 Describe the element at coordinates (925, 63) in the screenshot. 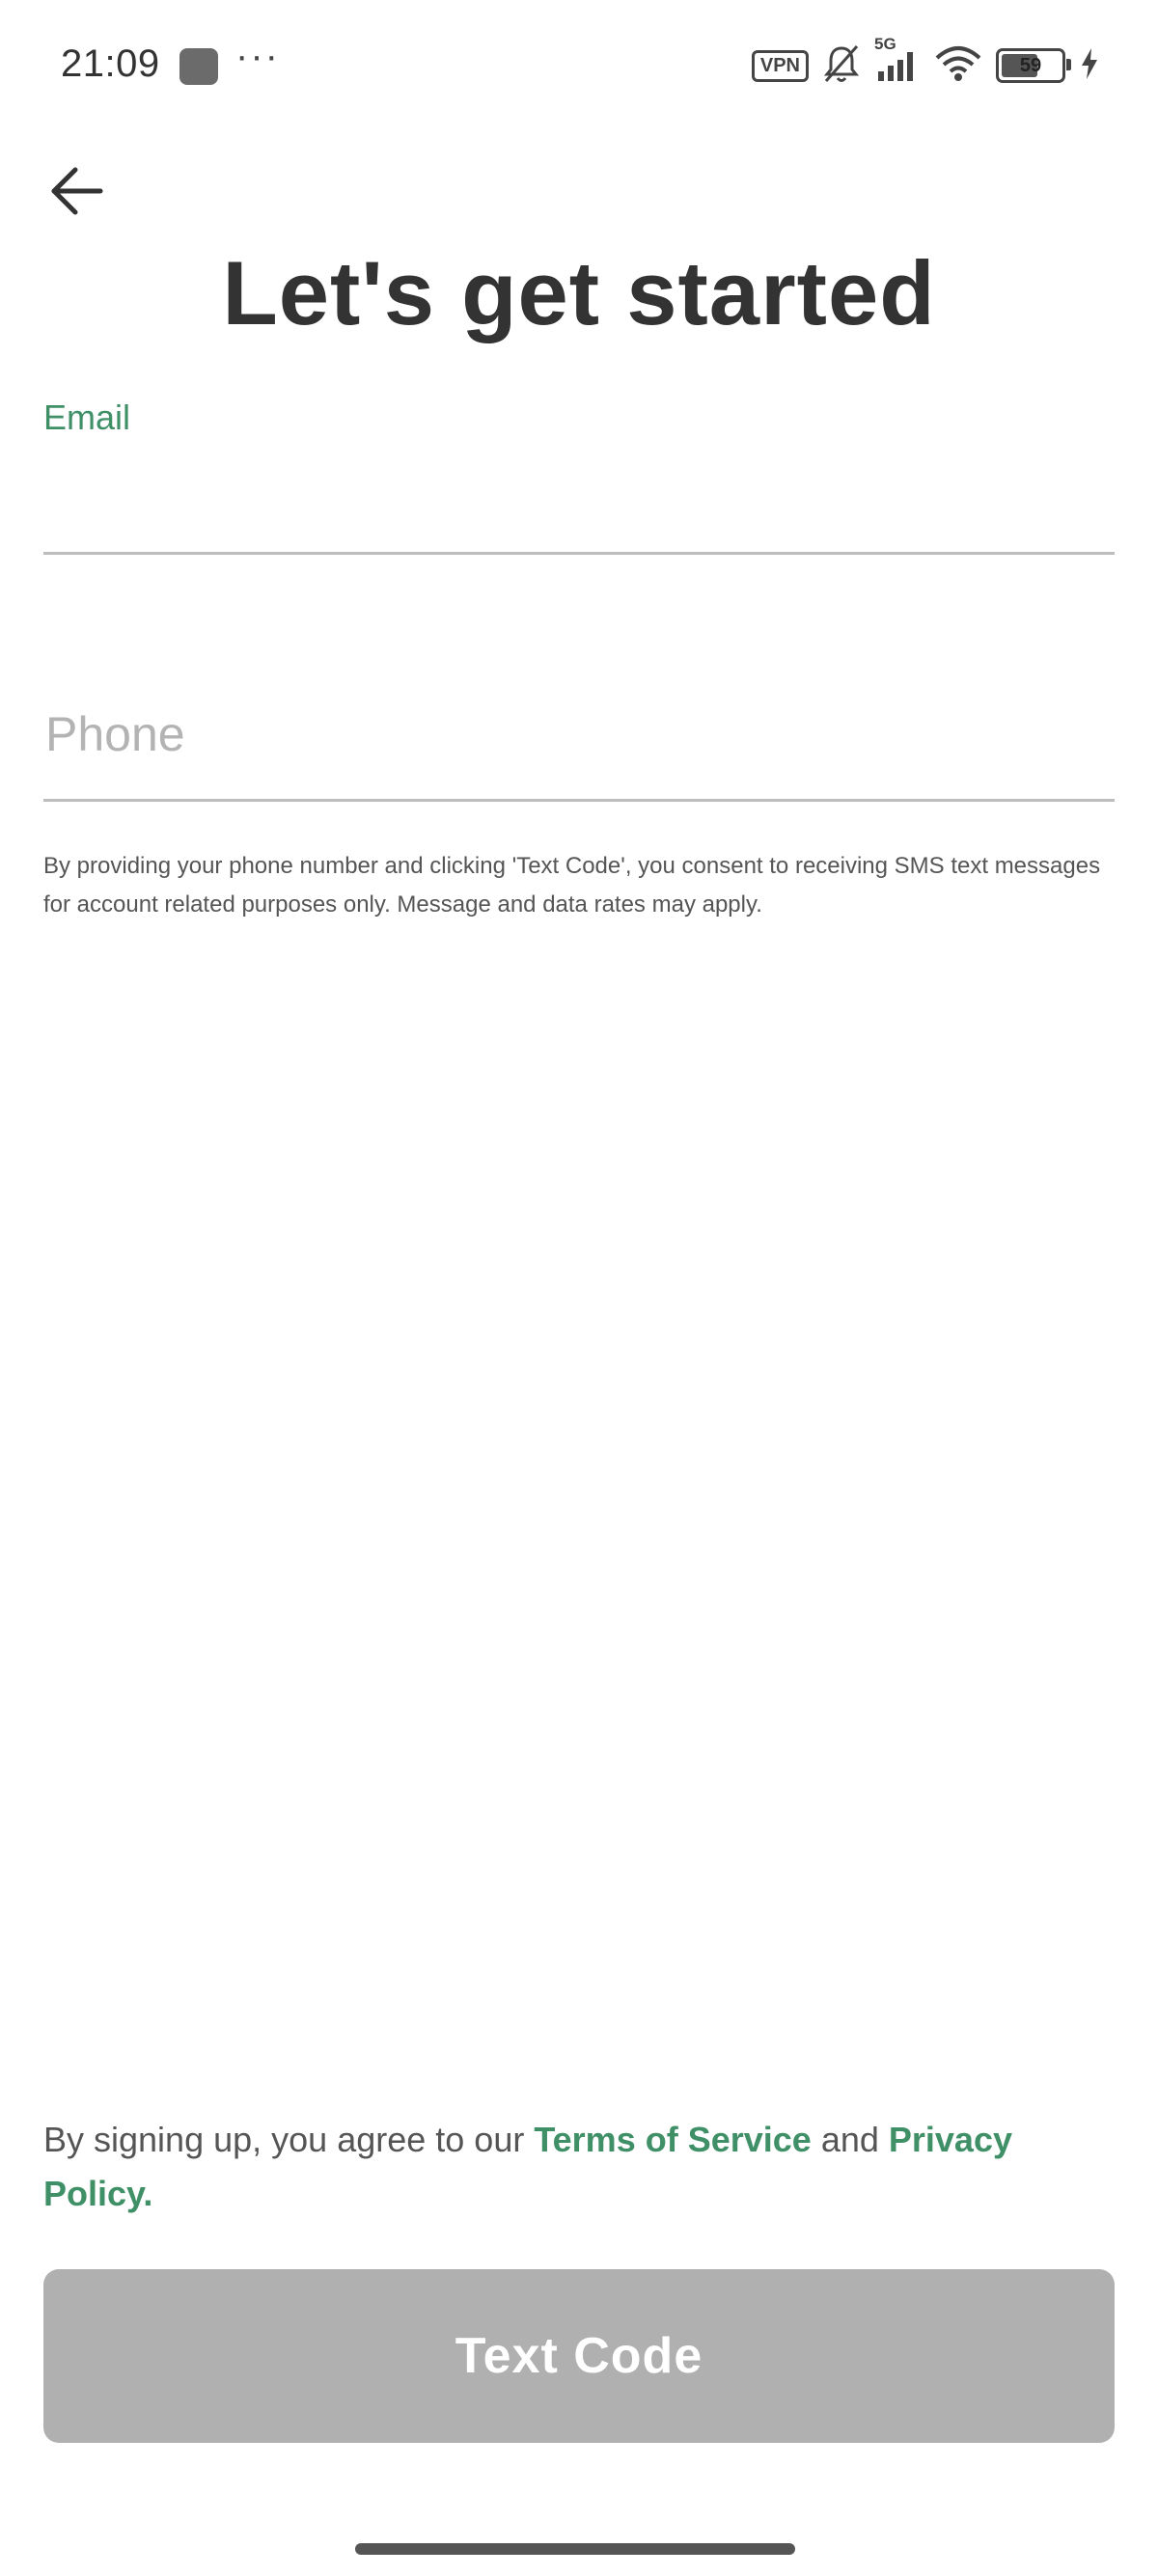

I see `status-icons: VPN 5G 59` at that location.